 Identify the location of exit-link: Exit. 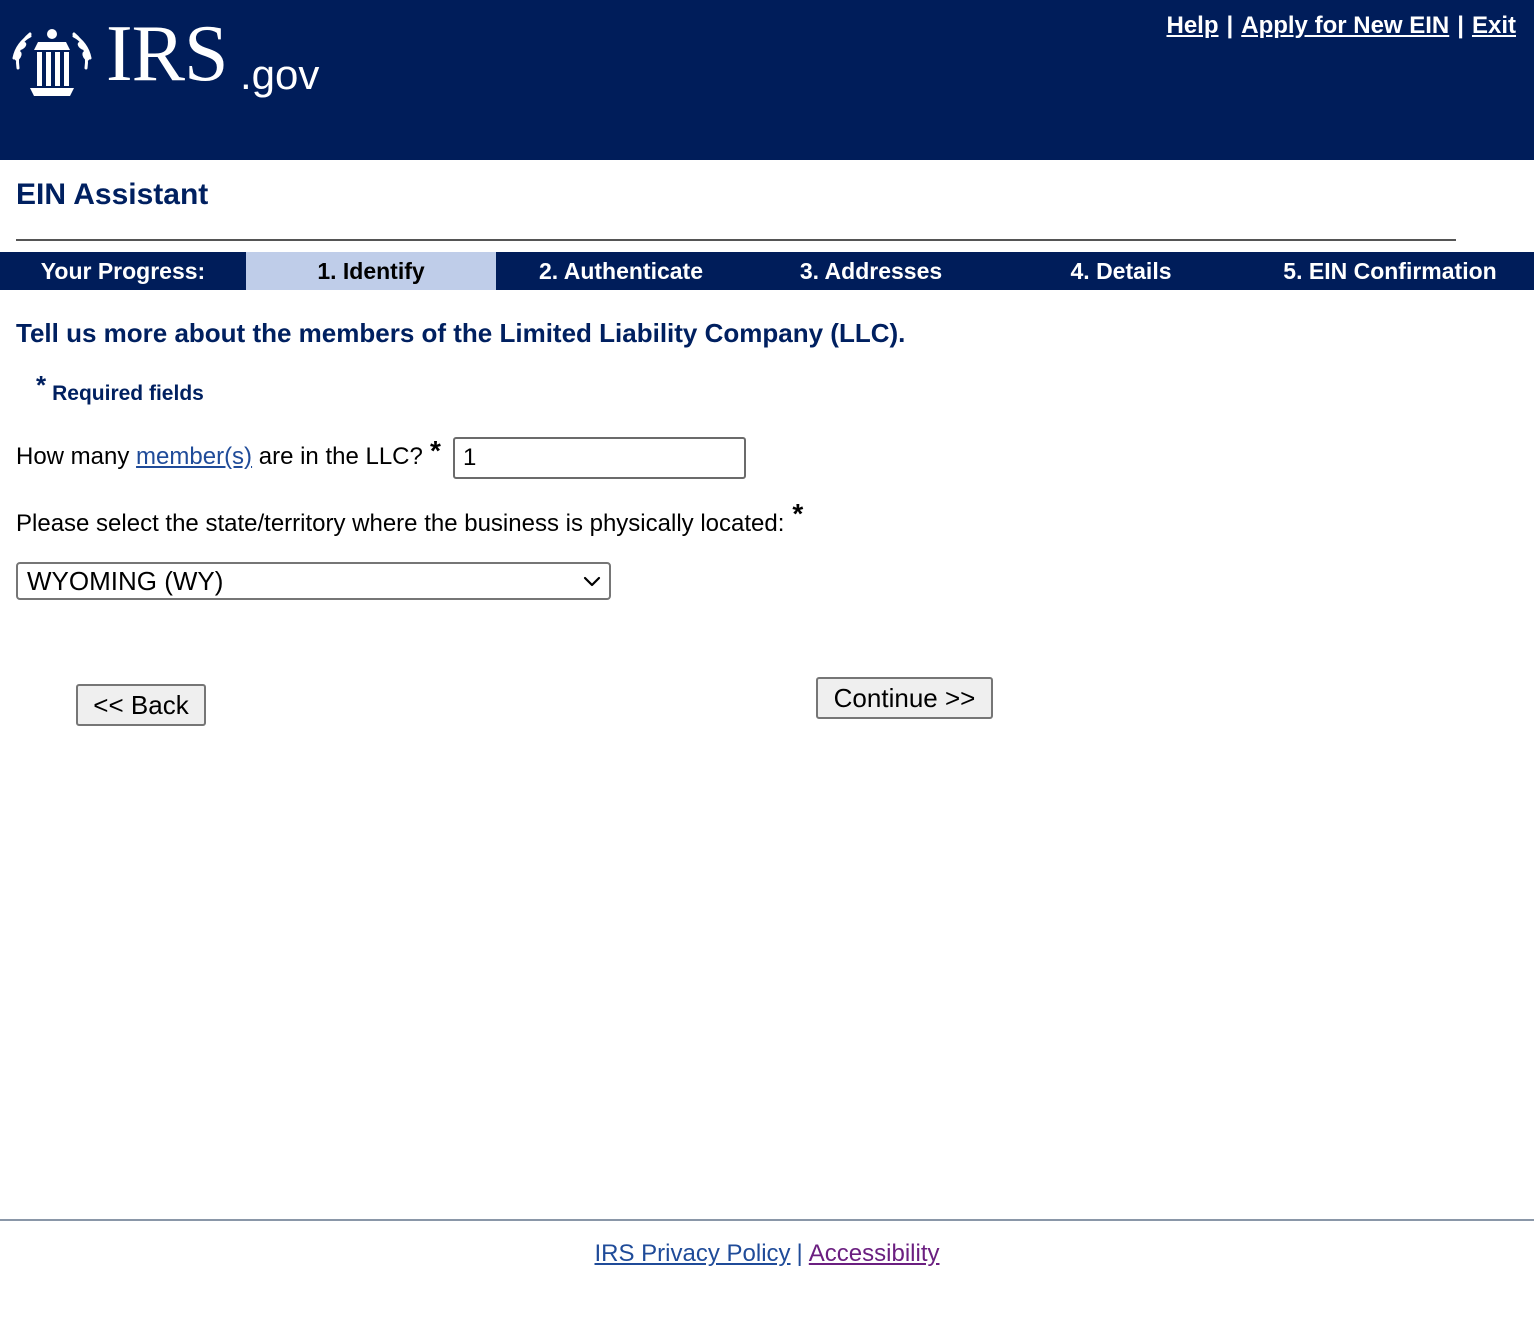
(1494, 25).